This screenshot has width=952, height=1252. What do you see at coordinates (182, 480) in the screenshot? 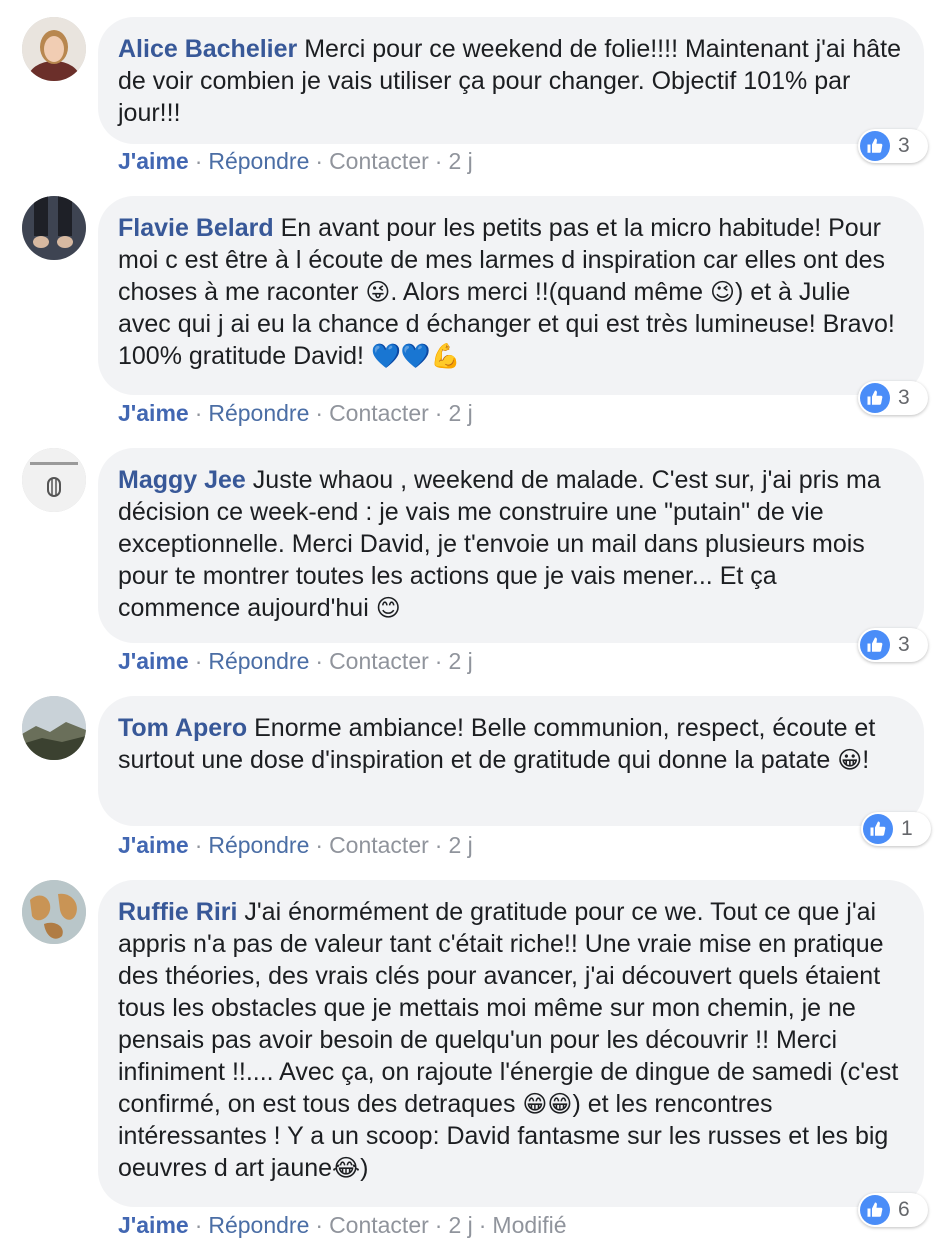
I see `comment-author: Maggy Jee` at bounding box center [182, 480].